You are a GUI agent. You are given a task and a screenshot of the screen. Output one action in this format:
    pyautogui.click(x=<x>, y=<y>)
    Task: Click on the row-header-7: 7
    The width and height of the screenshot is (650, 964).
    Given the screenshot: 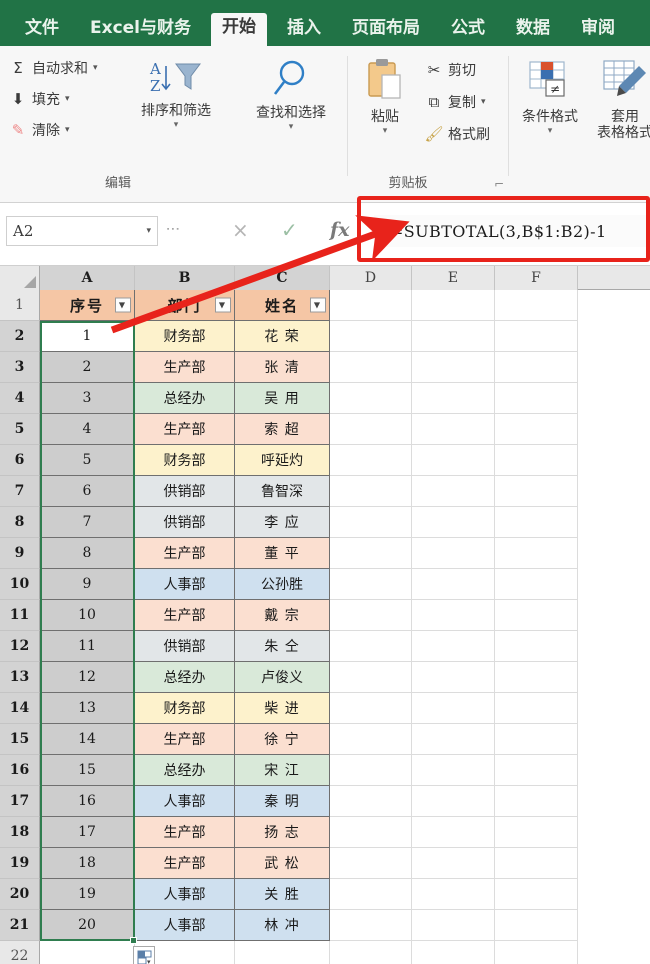 What is the action you would take?
    pyautogui.click(x=20, y=491)
    